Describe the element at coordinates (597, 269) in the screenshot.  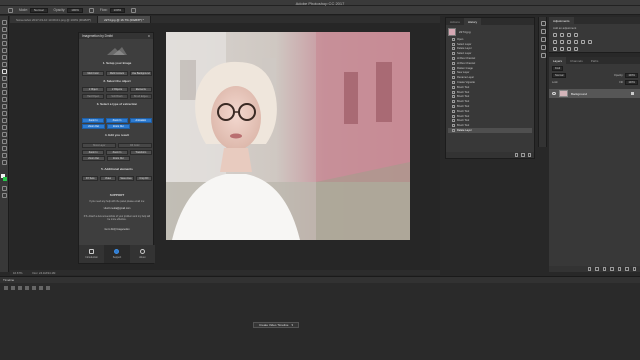
I see `fx-icon` at that location.